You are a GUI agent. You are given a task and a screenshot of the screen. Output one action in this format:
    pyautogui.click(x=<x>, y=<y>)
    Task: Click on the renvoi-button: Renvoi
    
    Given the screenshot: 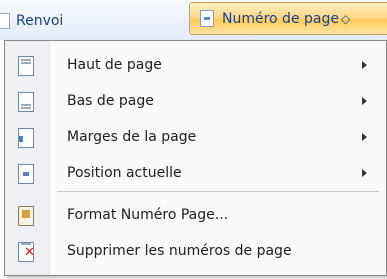 What is the action you would take?
    pyautogui.click(x=31, y=21)
    